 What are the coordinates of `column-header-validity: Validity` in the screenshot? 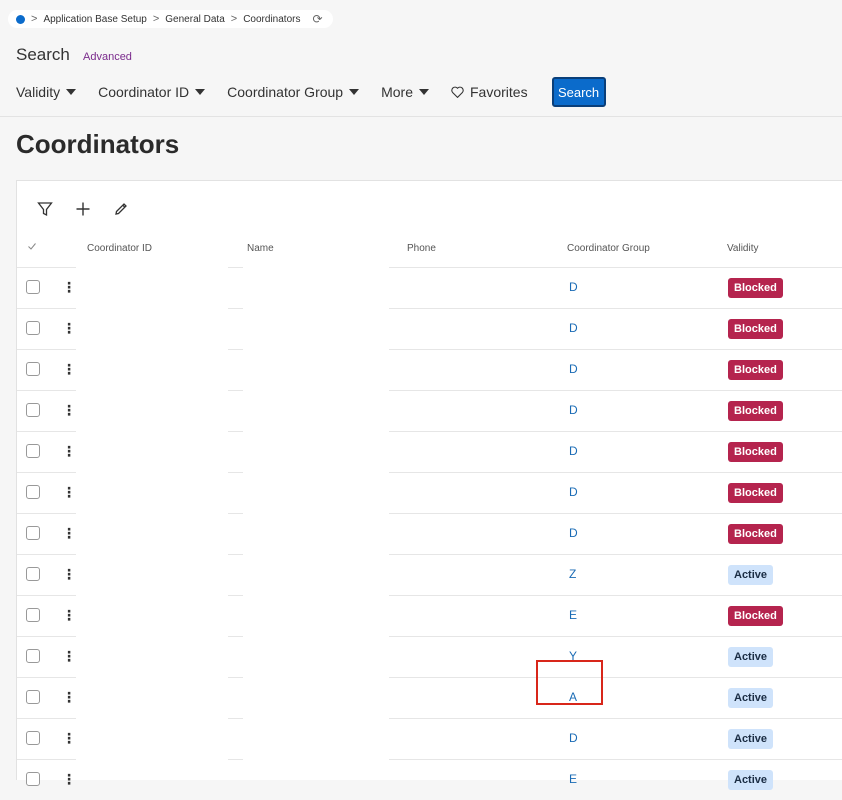 It's located at (743, 248).